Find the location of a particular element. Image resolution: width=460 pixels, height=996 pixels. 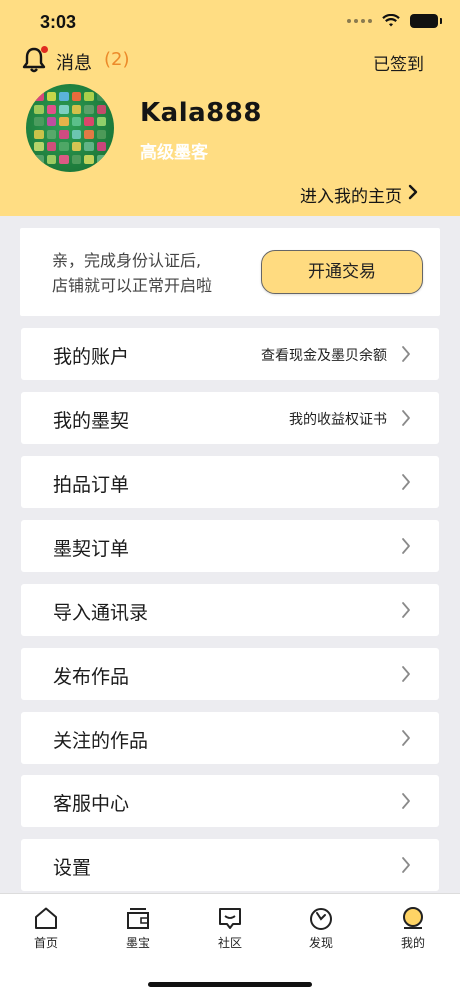

tab-label: 我的 is located at coordinates (412, 943).